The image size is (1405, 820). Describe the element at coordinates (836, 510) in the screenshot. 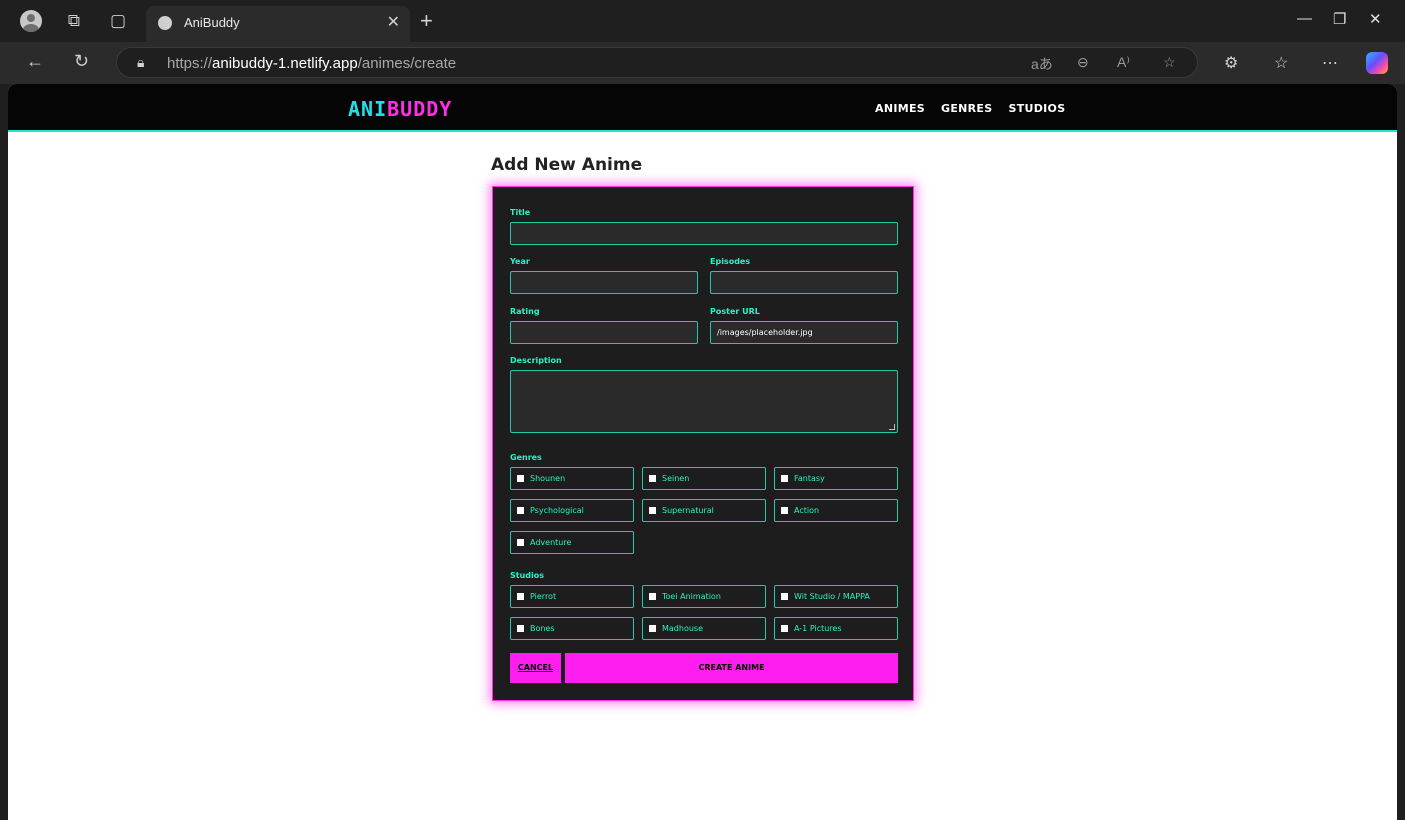

I see `genre-checkbox-action: Action` at that location.